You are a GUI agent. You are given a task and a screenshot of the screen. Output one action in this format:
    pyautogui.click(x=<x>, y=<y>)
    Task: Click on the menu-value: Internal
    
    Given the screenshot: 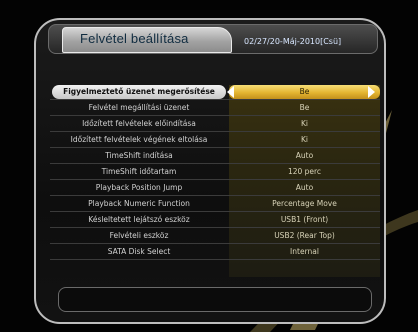 What is the action you would take?
    pyautogui.click(x=304, y=251)
    